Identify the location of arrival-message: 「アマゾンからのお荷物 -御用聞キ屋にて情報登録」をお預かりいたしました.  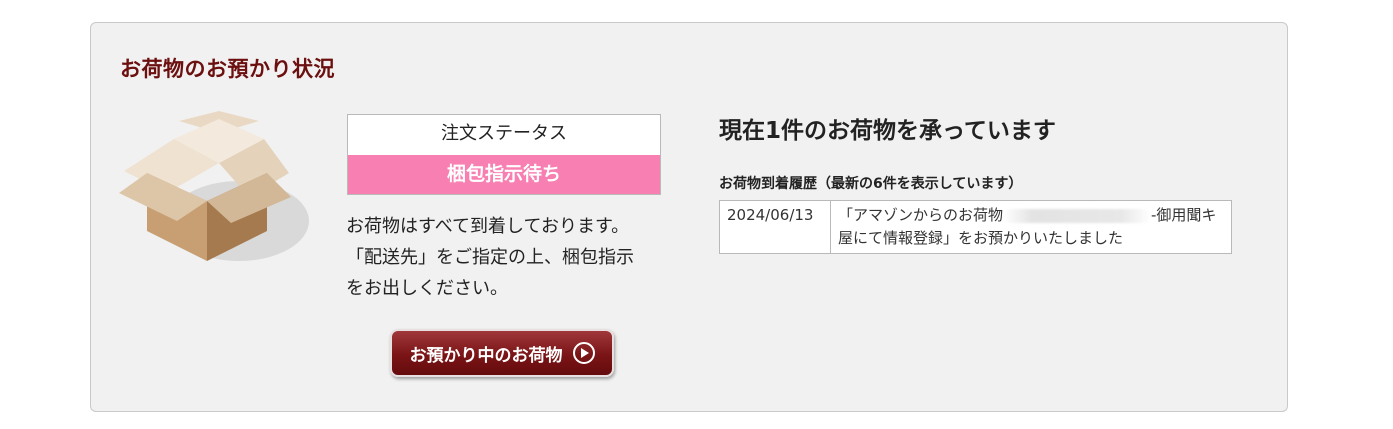
(1031, 227).